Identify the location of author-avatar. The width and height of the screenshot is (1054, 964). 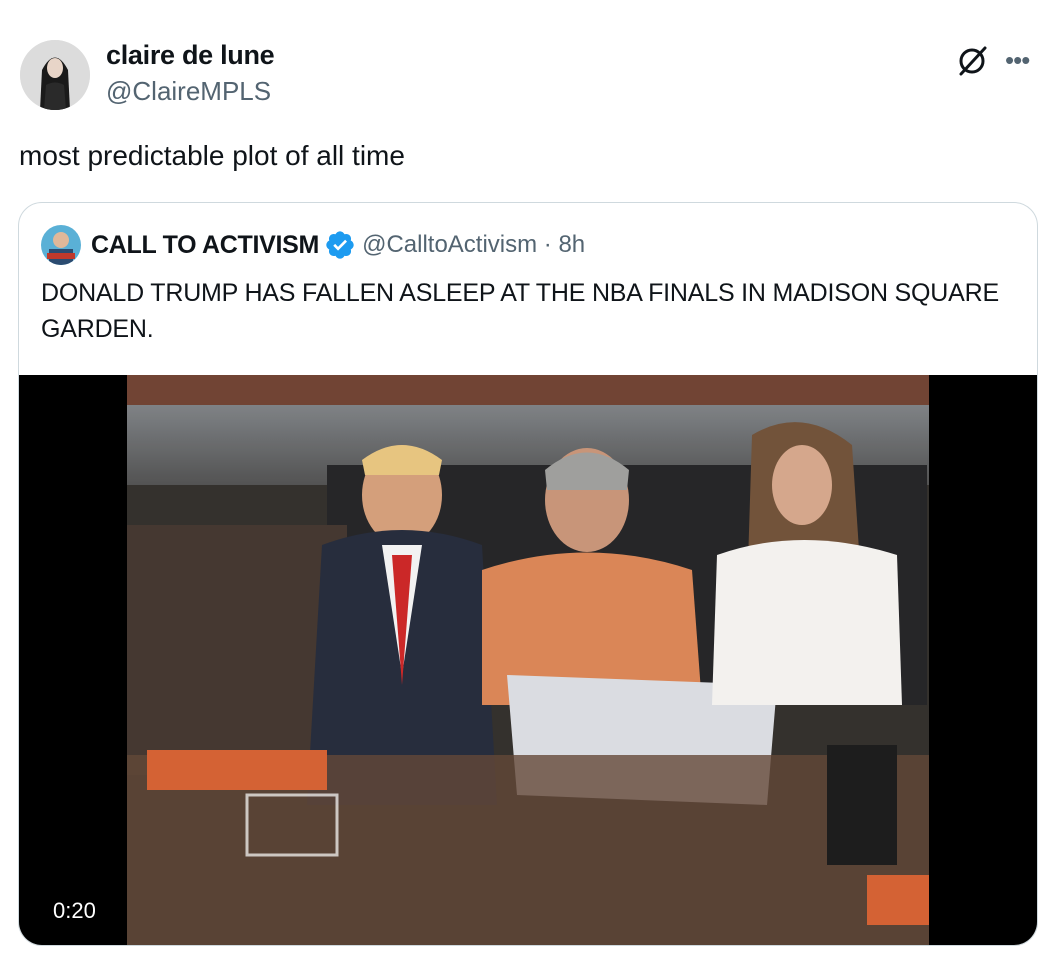
(55, 75).